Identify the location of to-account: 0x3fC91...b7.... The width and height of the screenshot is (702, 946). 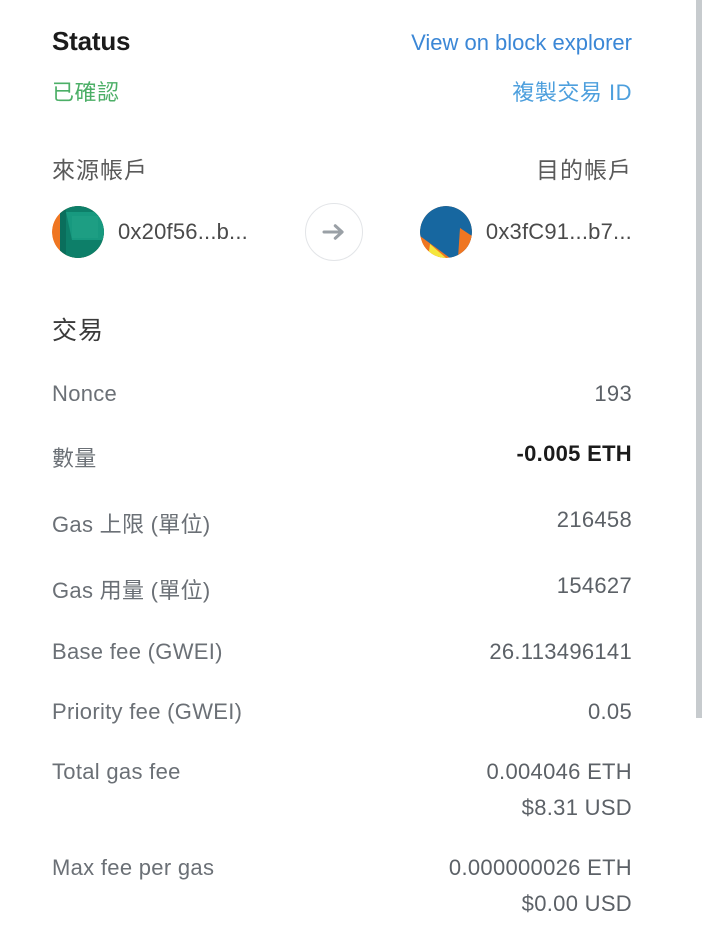
(525, 232).